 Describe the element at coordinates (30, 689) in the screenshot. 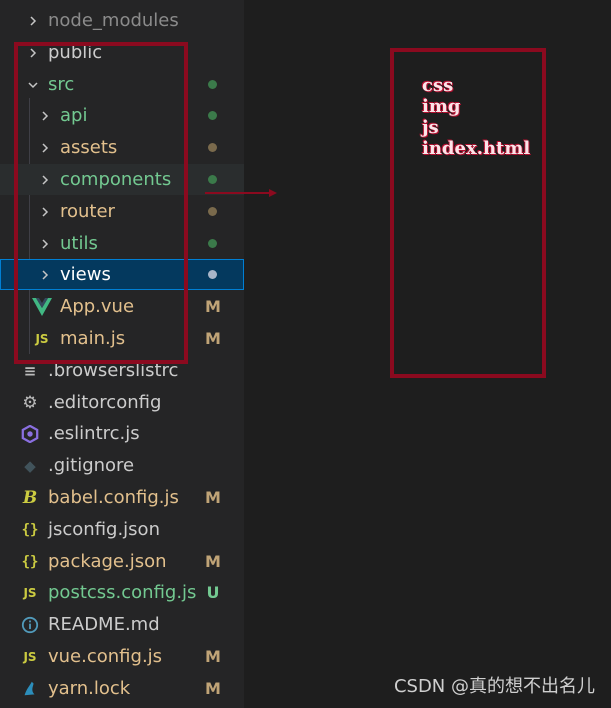

I see `yarn-icon` at that location.